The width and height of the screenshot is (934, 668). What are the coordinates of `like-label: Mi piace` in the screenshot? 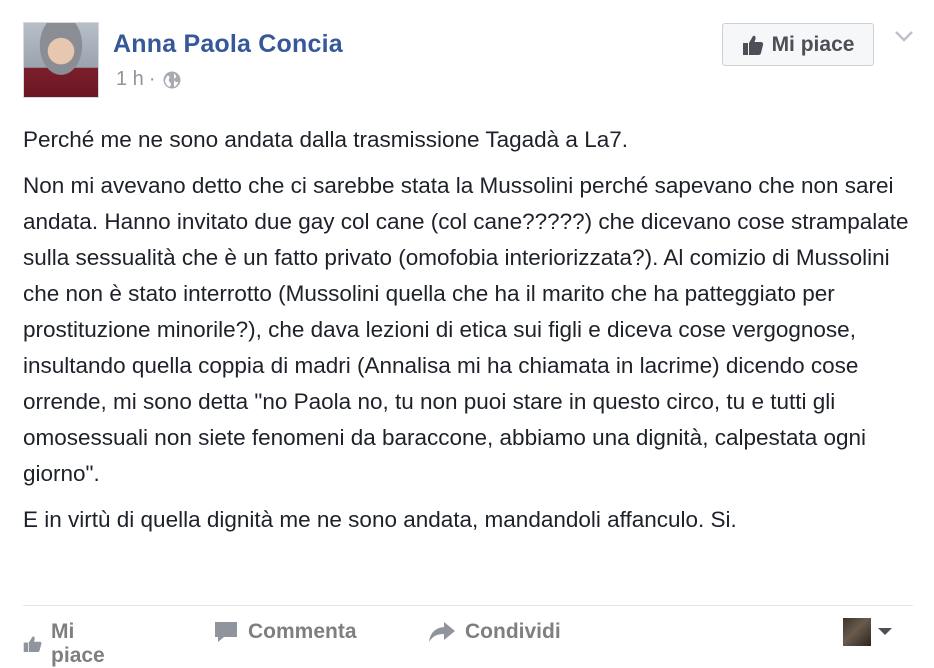 It's located at (78, 643).